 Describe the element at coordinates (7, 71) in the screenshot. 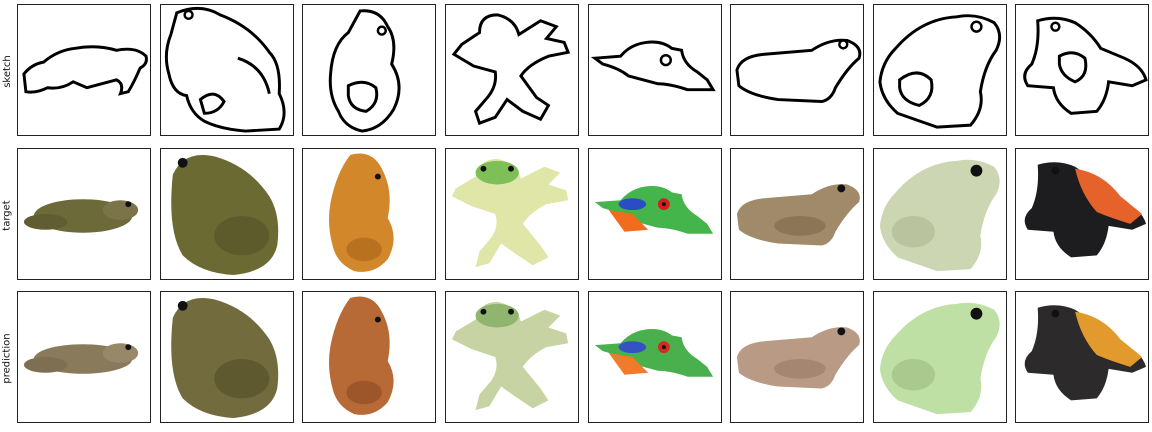

I see `row-label-sketch: sketch` at that location.